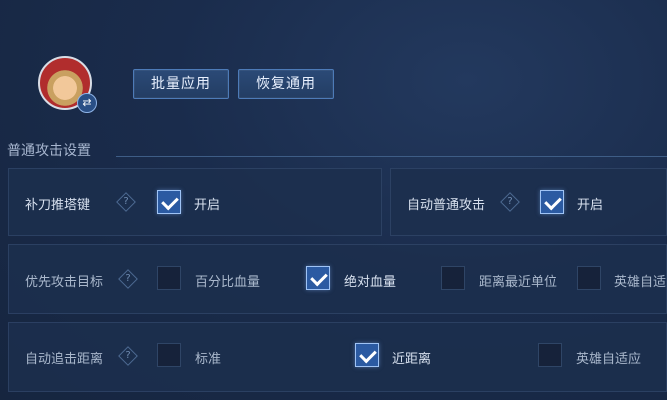  Describe the element at coordinates (589, 278) in the screenshot. I see `priority-hero-adaptive-checkbox` at that location.